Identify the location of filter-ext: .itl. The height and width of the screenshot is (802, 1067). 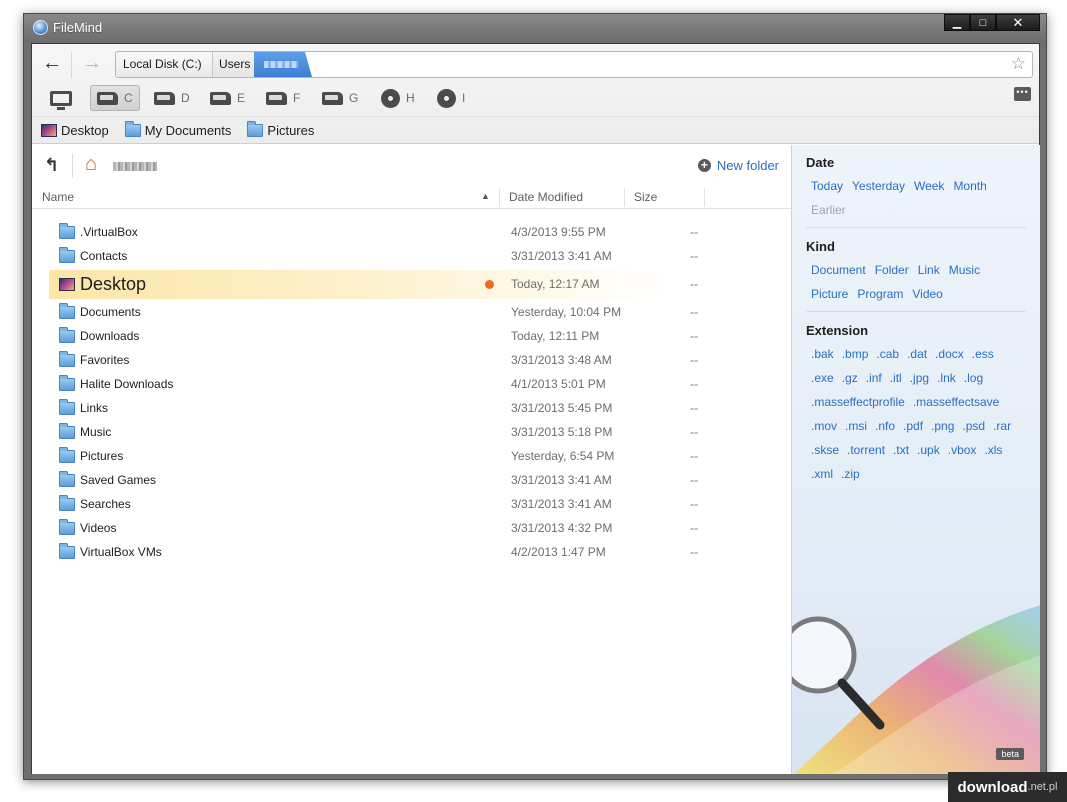
(896, 378).